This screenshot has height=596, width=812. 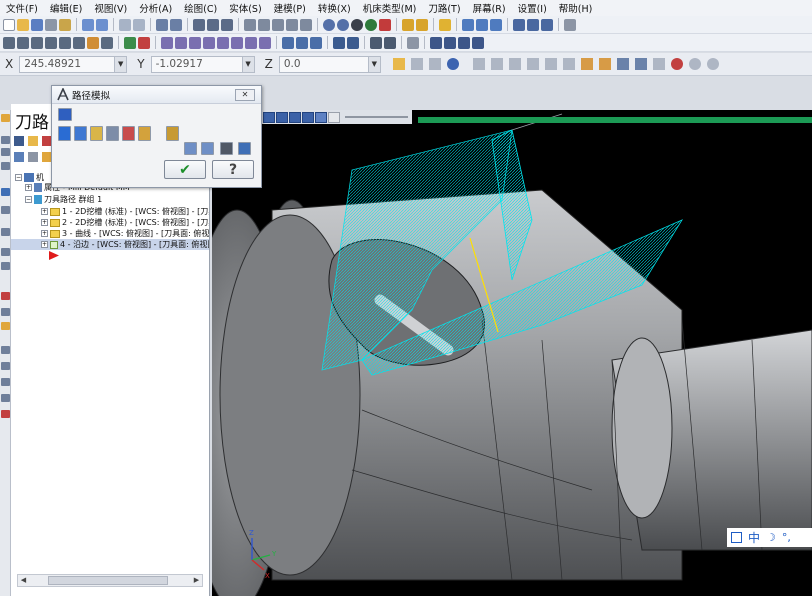 What do you see at coordinates (306, 24) in the screenshot?
I see `view-options-icon` at bounding box center [306, 24].